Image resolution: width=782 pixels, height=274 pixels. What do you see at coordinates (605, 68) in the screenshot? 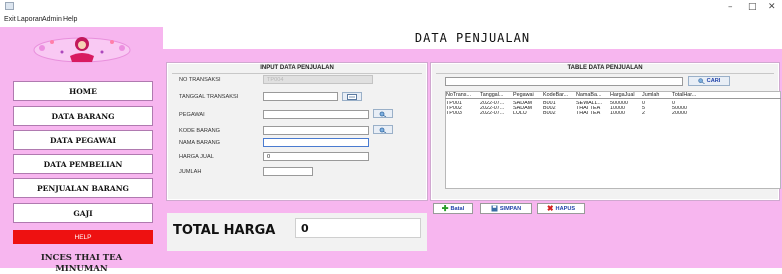
I see `table-panel-title: TABLE DATA PENJUALAN` at bounding box center [605, 68].